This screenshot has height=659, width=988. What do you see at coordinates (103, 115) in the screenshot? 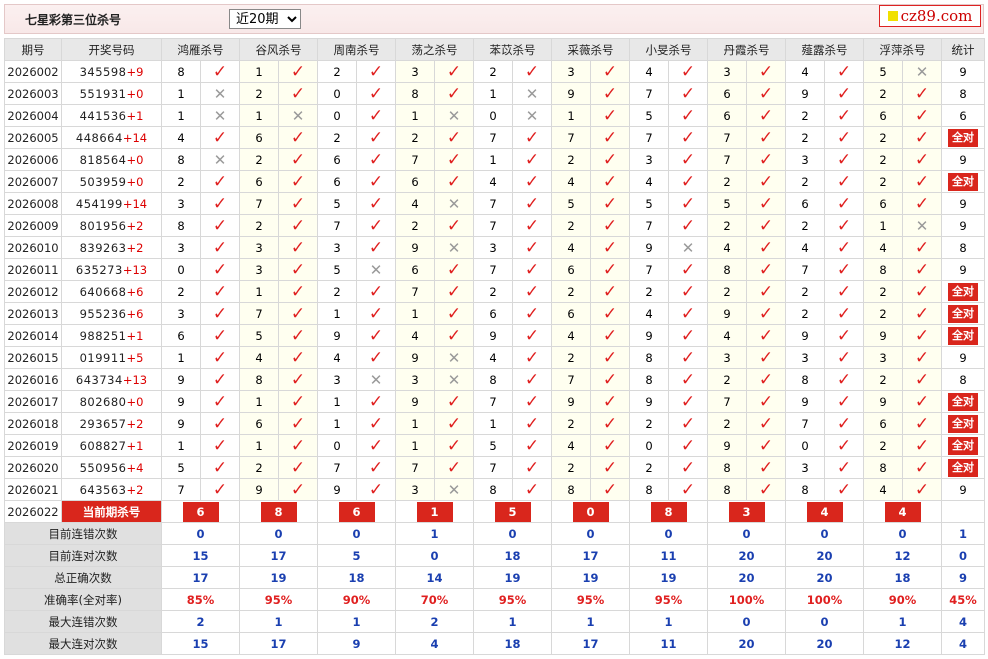
I see `draw-numbers: 441536` at bounding box center [103, 115].